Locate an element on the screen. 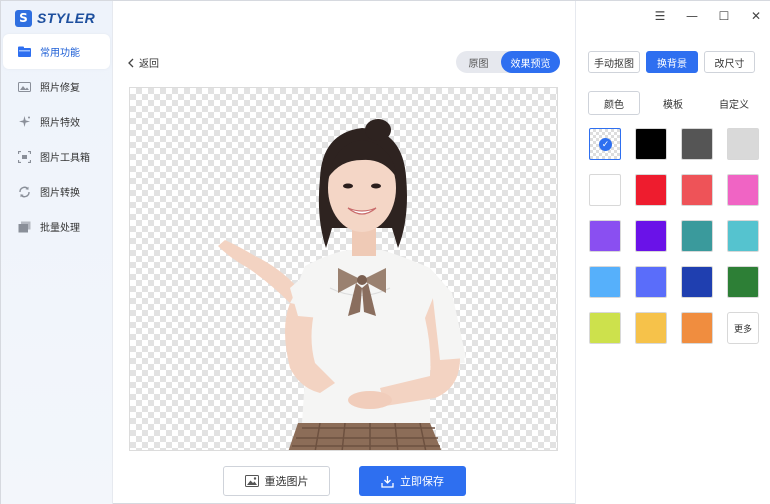 Image resolution: width=770 pixels, height=504 pixels. sidebar: S STYLER 常用功能 照片修复 照片特效 图片工具箱 图片转换 批量处理 is located at coordinates (57, 252).